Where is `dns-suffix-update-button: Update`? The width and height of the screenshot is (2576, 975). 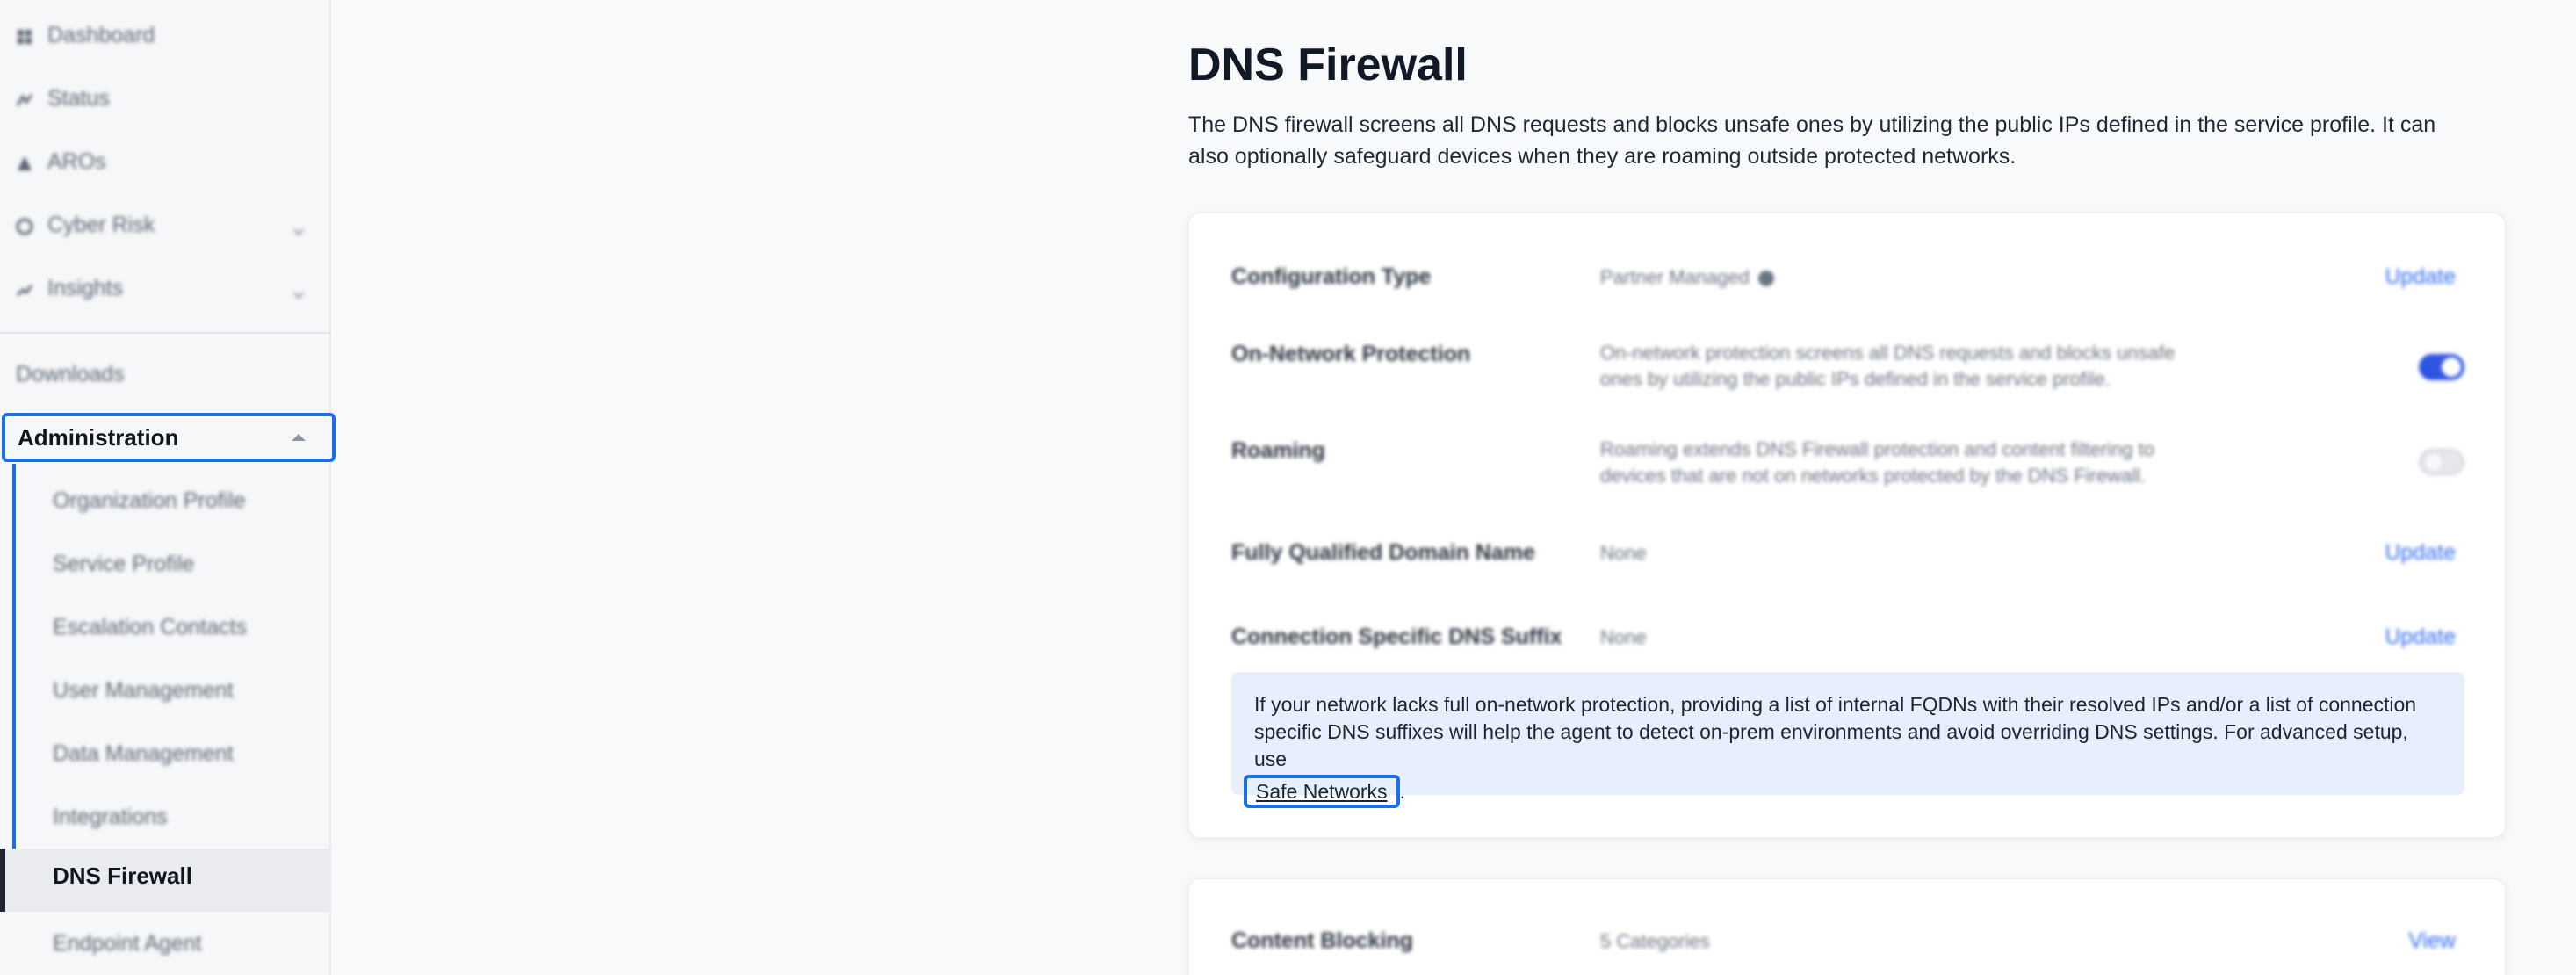
dns-suffix-update-button: Update is located at coordinates (2420, 637).